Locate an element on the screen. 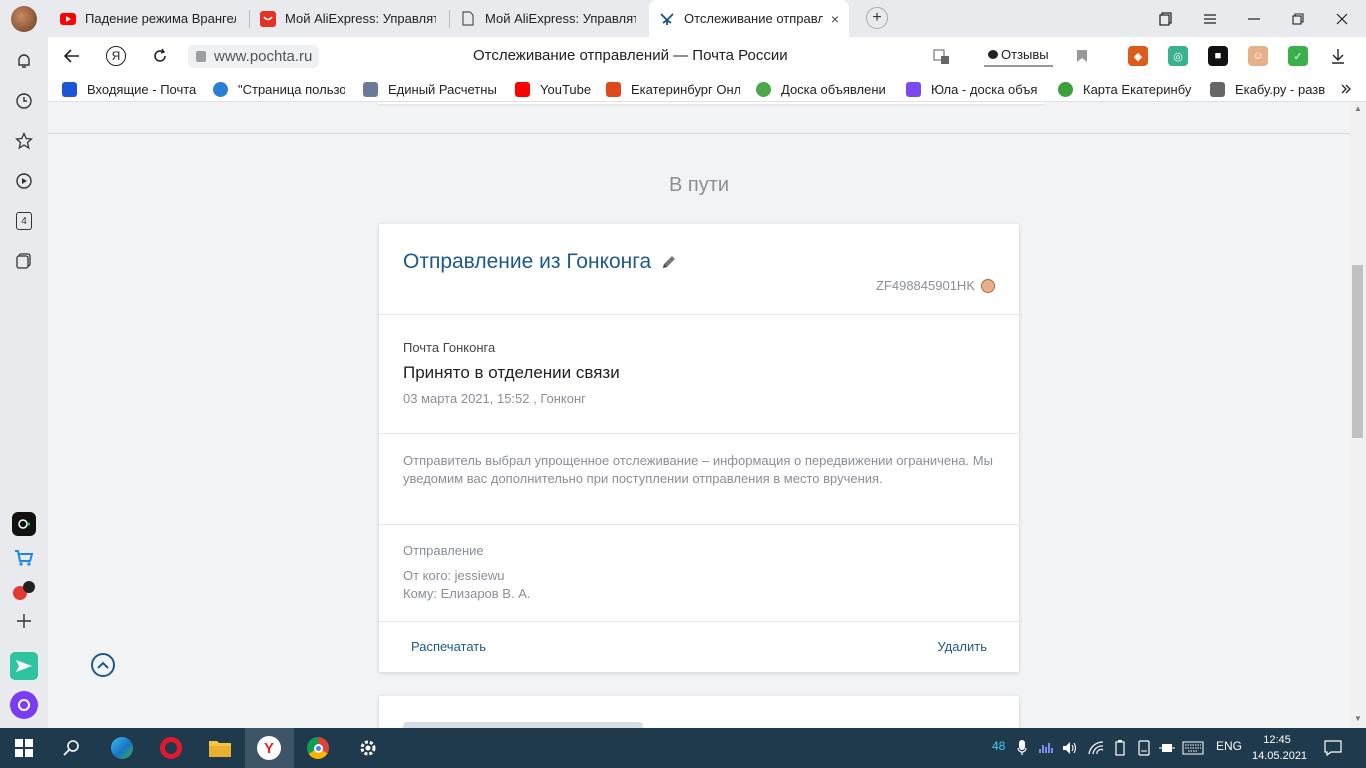  collections-icon is located at coordinates (24, 261).